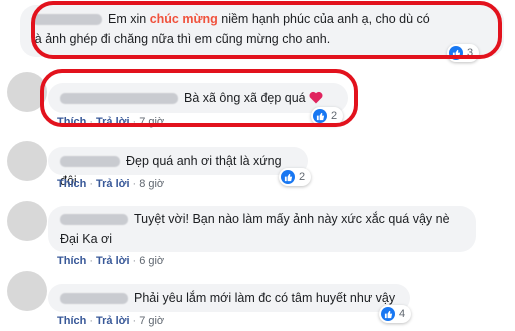 Image resolution: width=515 pixels, height=331 pixels. Describe the element at coordinates (129, 19) in the screenshot. I see `comment-text: Em xin` at that location.